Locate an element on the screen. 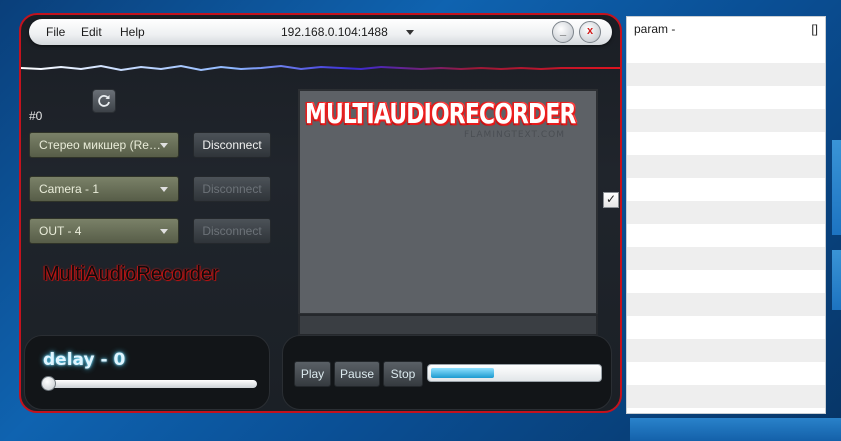 Image resolution: width=841 pixels, height=441 pixels. refresh-button is located at coordinates (104, 101).